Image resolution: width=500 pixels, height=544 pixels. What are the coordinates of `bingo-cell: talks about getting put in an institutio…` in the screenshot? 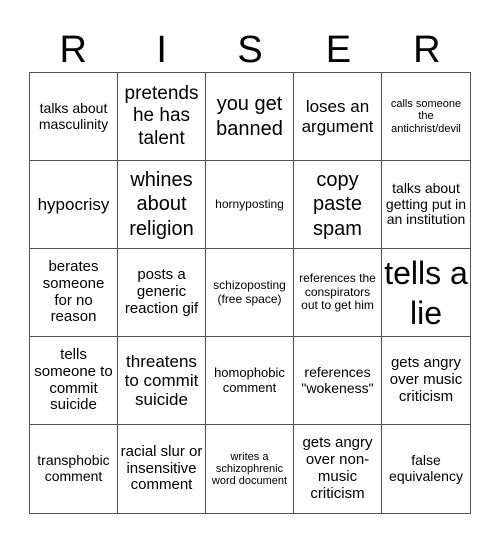 It's located at (426, 205).